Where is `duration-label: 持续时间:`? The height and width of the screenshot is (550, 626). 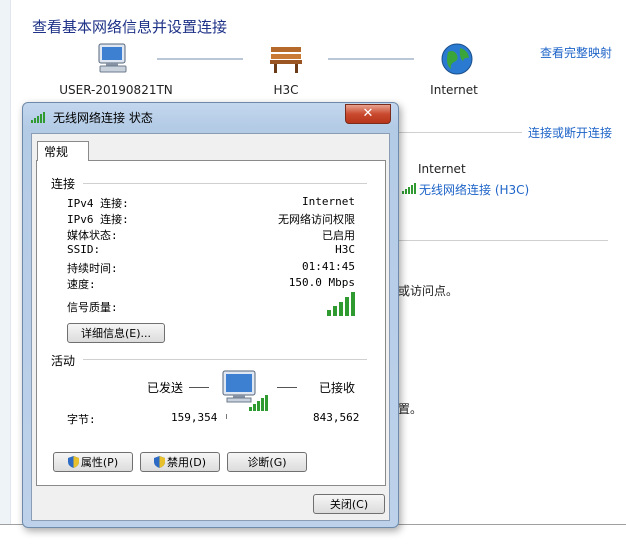
duration-label: 持续时间: is located at coordinates (92, 268).